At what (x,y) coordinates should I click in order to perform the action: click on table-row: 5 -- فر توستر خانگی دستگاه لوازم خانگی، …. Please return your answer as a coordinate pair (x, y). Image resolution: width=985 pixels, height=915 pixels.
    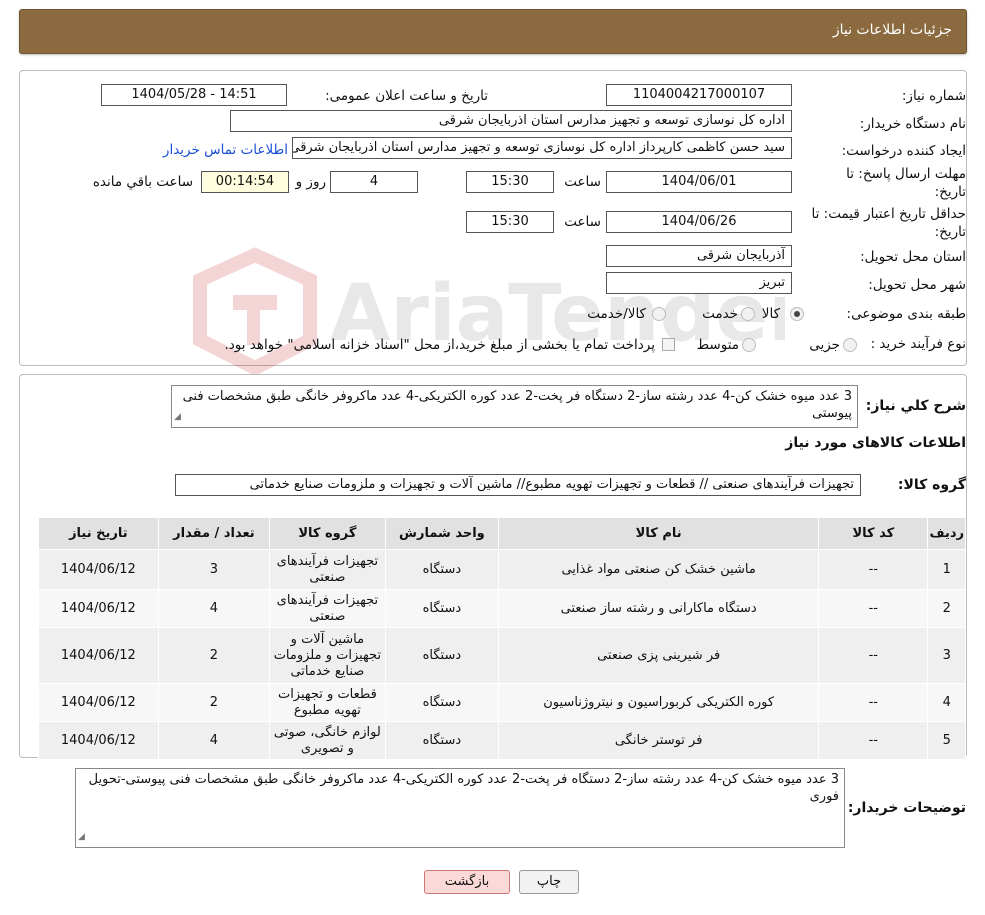
    Looking at the image, I should click on (502, 740).